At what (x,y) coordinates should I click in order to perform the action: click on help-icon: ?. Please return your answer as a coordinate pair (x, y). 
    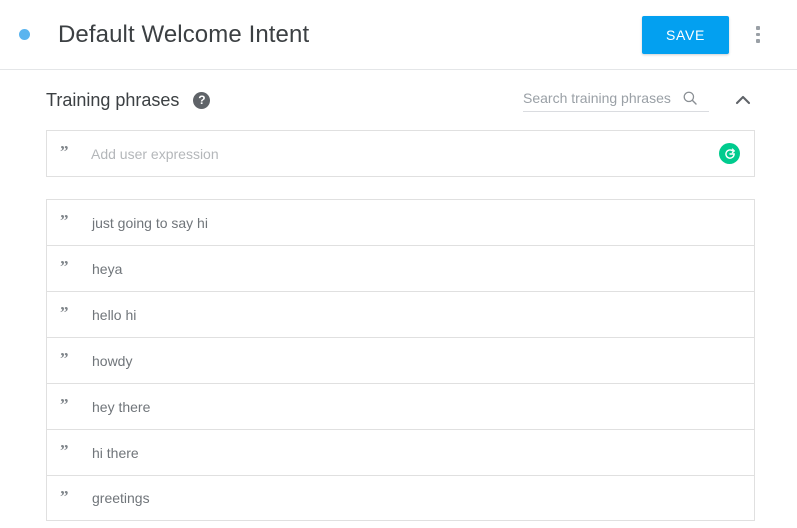
    Looking at the image, I should click on (202, 100).